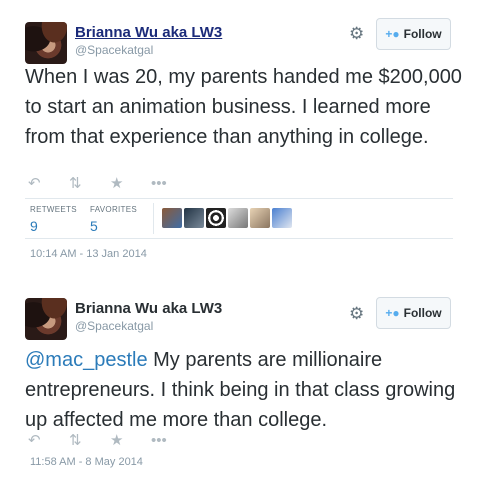  What do you see at coordinates (227, 218) in the screenshot?
I see `favoriter-avatars` at bounding box center [227, 218].